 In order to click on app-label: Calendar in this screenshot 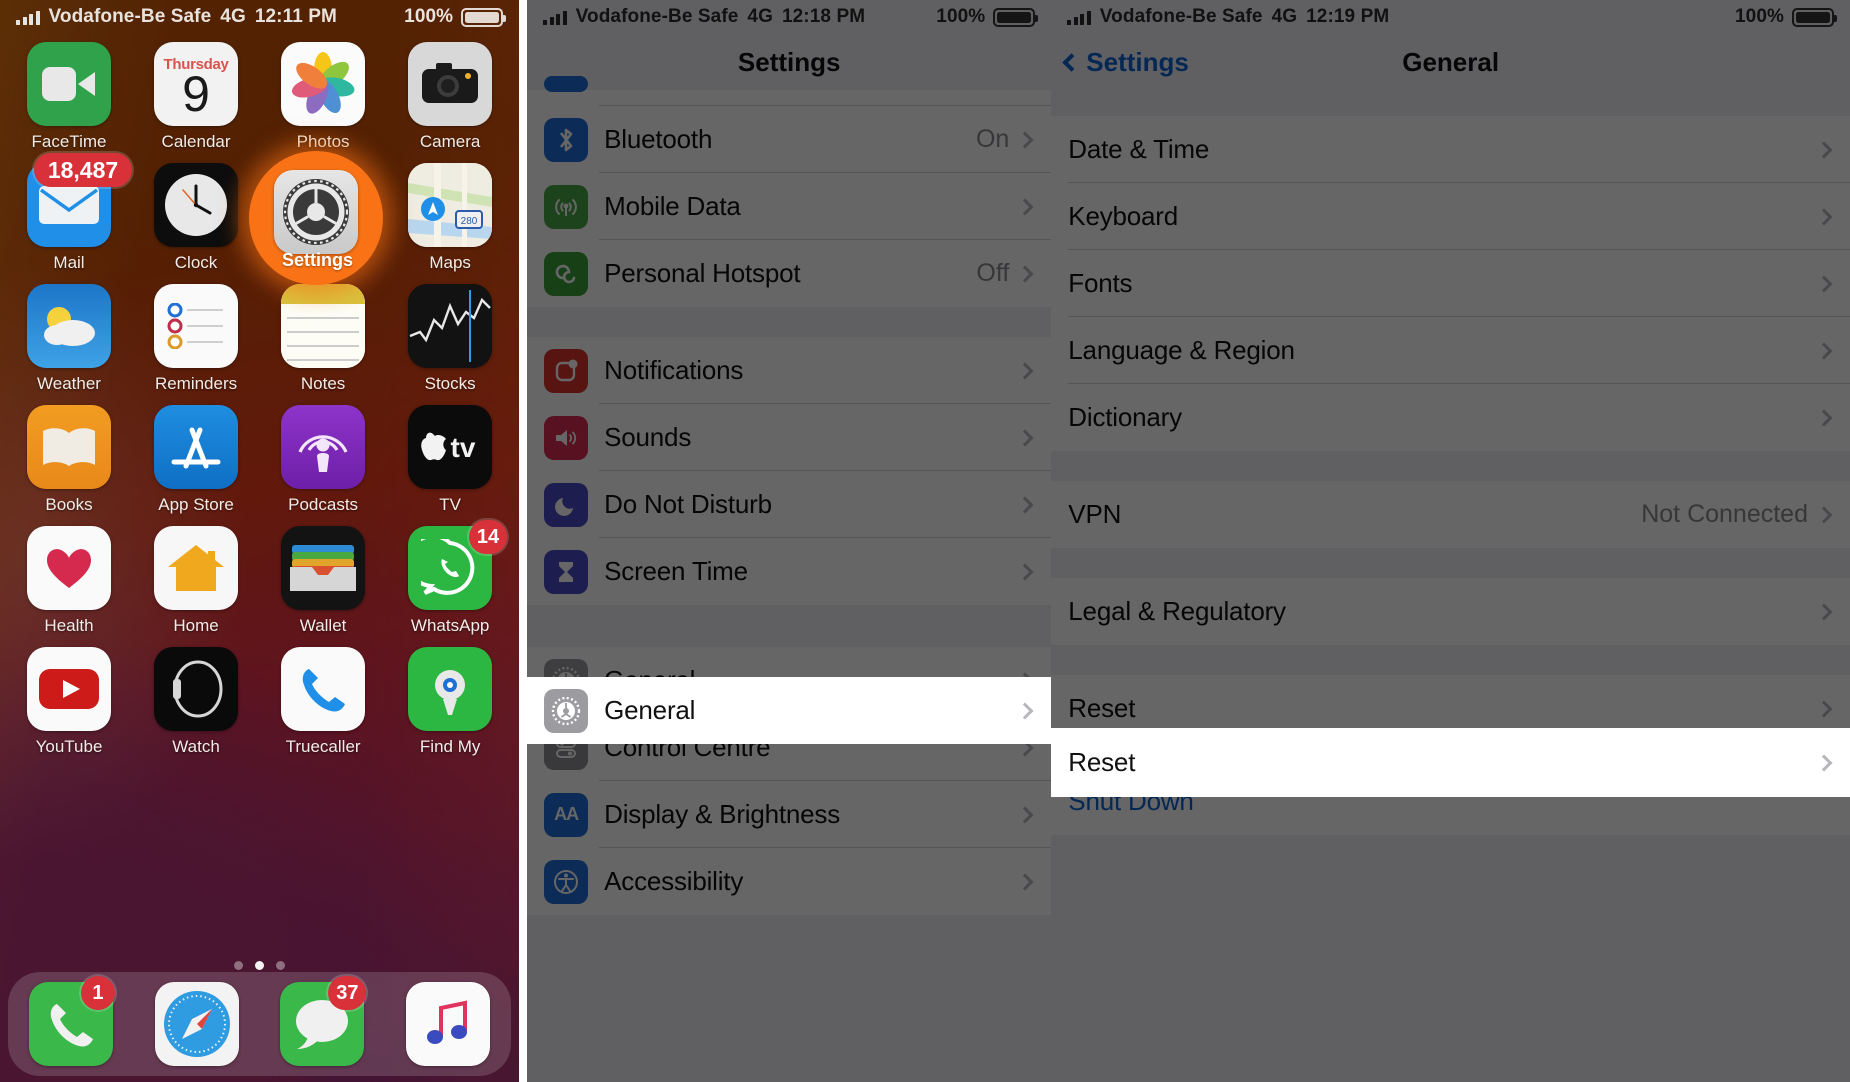, I will do `click(196, 141)`.